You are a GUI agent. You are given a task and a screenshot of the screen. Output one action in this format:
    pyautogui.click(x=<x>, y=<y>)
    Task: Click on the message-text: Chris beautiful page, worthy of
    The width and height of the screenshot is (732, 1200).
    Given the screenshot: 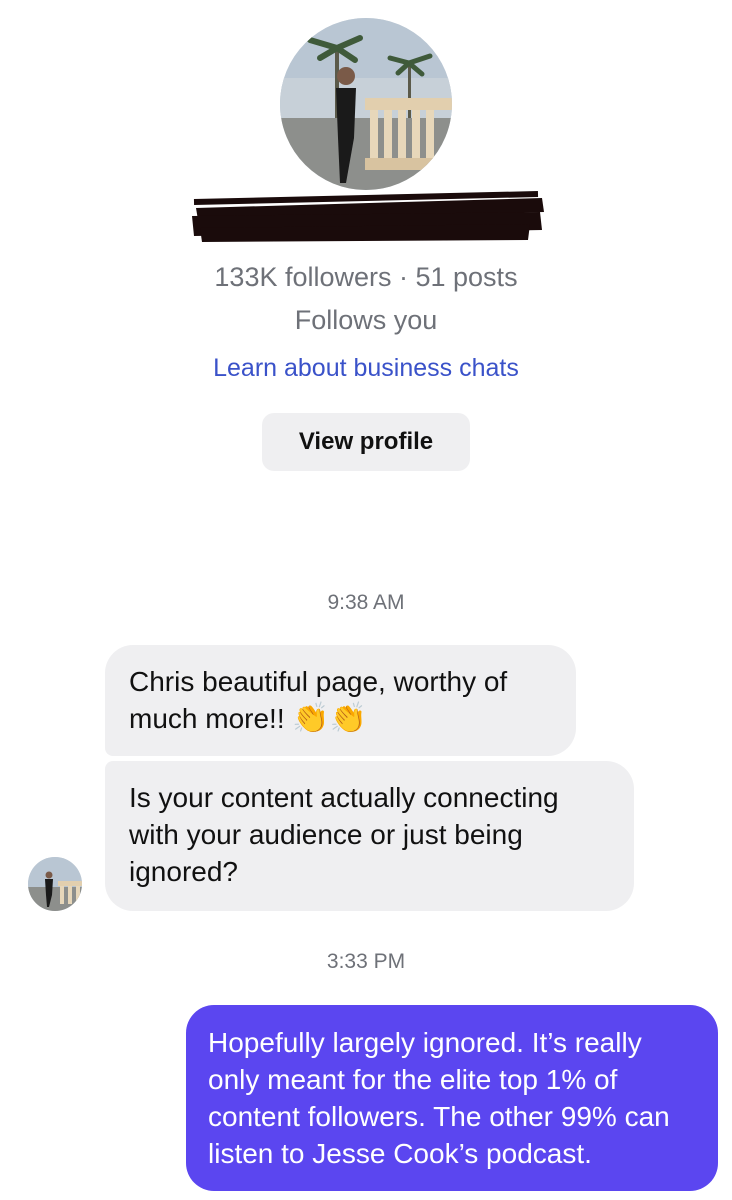 What is the action you would take?
    pyautogui.click(x=318, y=681)
    